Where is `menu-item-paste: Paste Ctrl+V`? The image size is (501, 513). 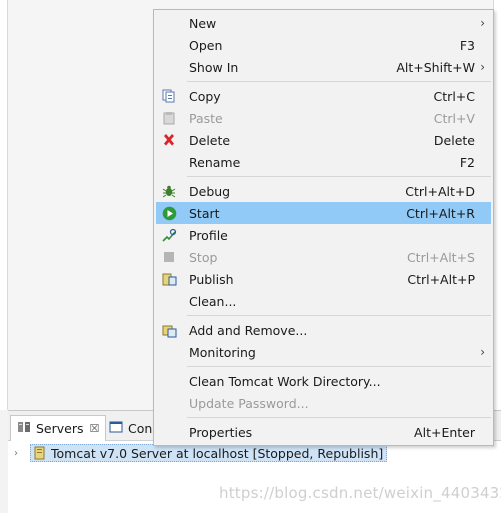
menu-item-paste: Paste Ctrl+V is located at coordinates (323, 118).